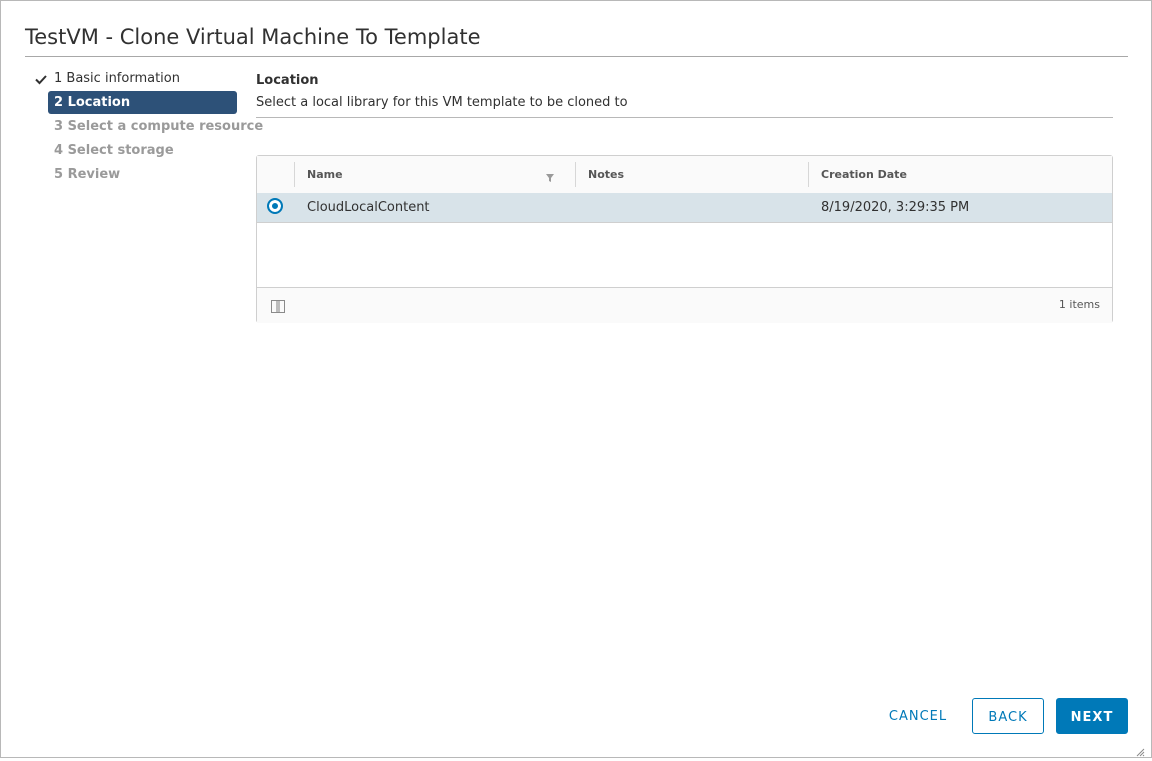  I want to click on content-divider, so click(684, 117).